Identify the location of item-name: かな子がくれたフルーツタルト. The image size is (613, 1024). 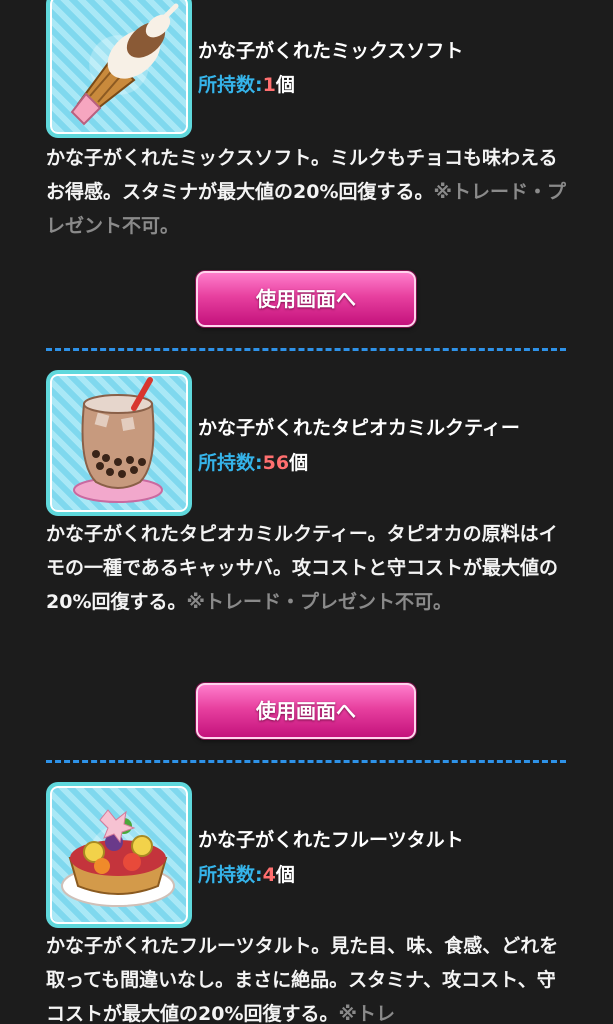
(331, 840).